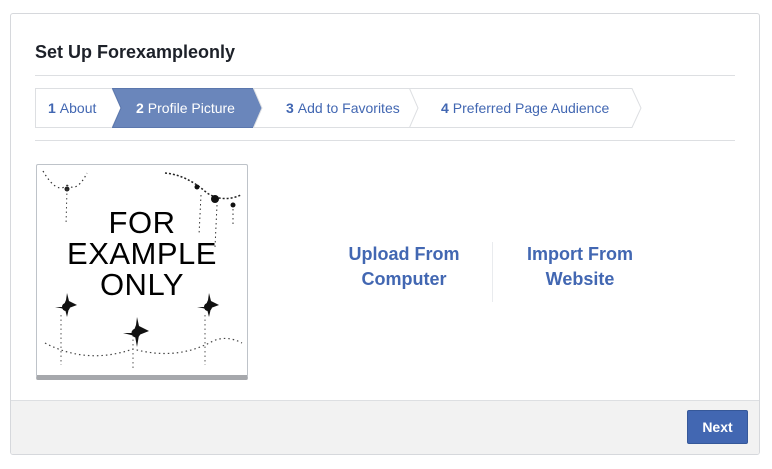 Image resolution: width=772 pixels, height=469 pixels. Describe the element at coordinates (52, 108) in the screenshot. I see `step-number: 1` at that location.